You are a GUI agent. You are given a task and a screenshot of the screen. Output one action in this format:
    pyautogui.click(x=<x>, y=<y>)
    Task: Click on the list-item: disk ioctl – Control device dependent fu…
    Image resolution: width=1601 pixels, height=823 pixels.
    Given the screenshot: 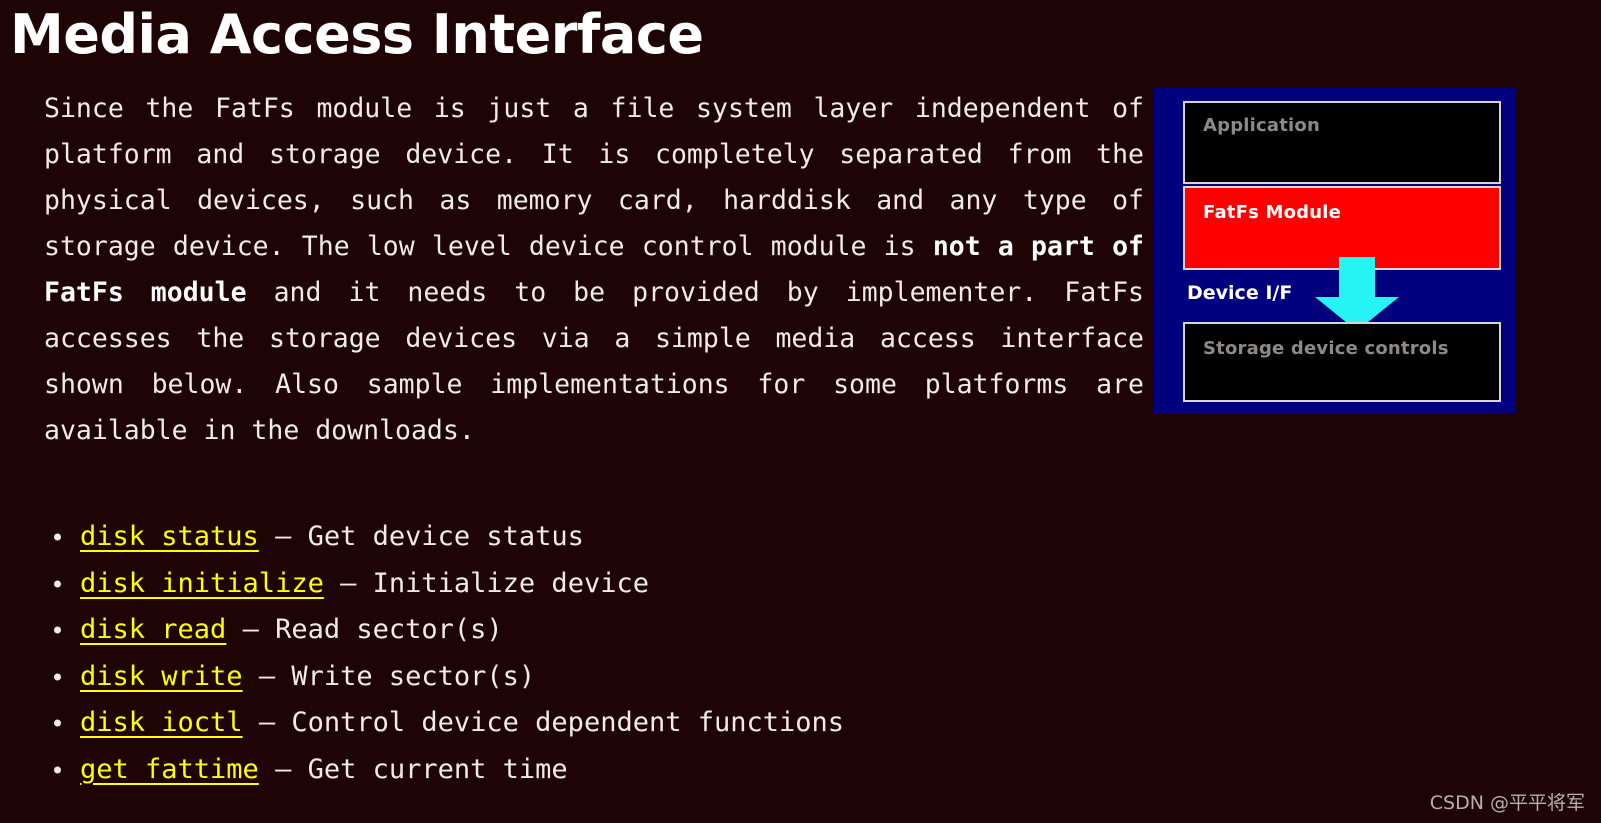 What is the action you would take?
    pyautogui.click(x=440, y=723)
    